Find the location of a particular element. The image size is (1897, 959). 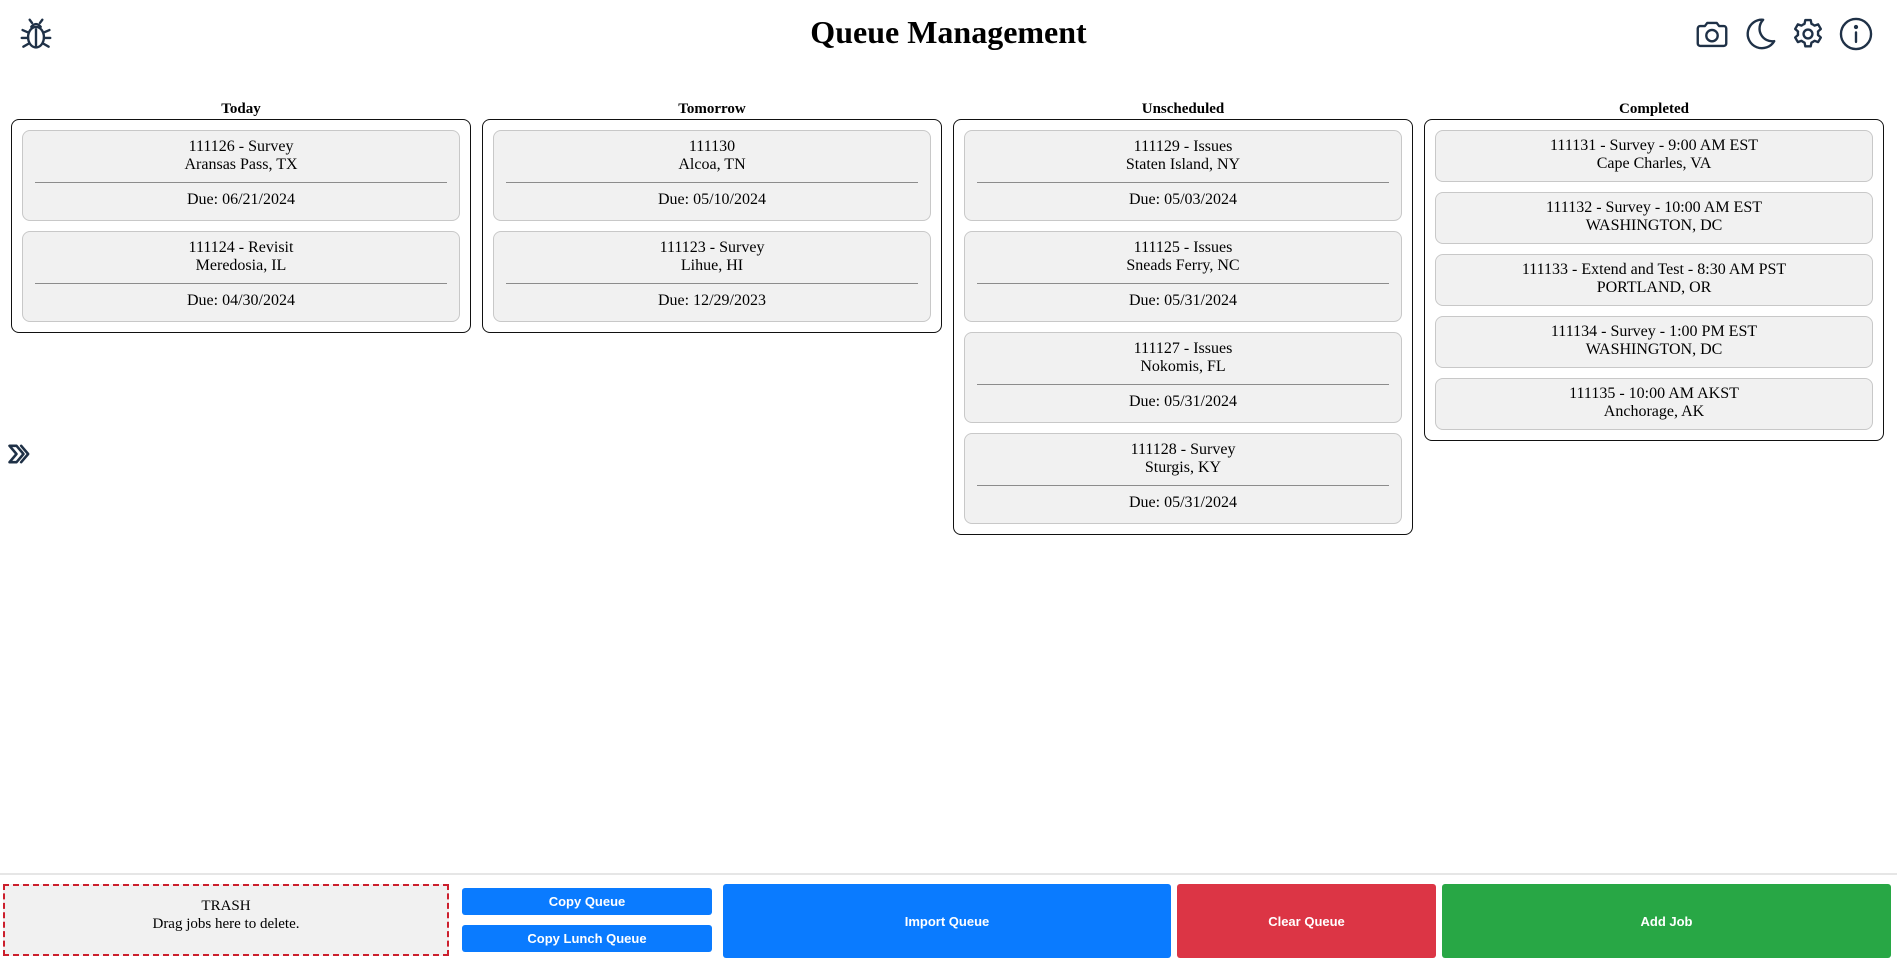

column-title: Unscheduled is located at coordinates (1183, 109).